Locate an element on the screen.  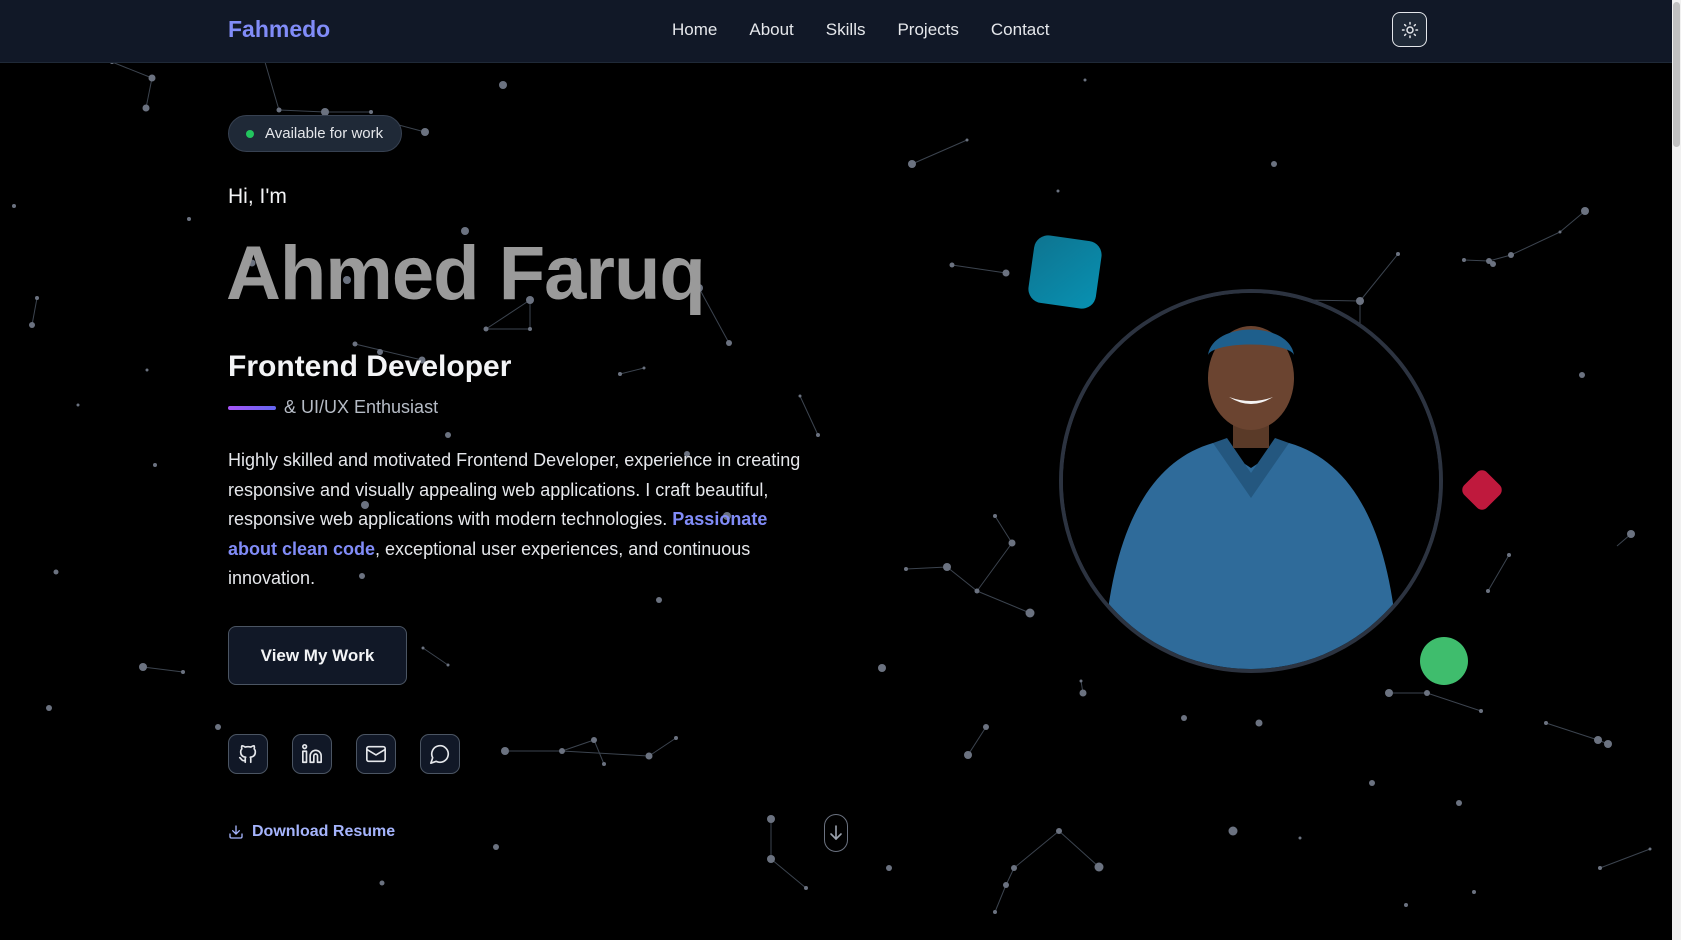
status-dot is located at coordinates (250, 134).